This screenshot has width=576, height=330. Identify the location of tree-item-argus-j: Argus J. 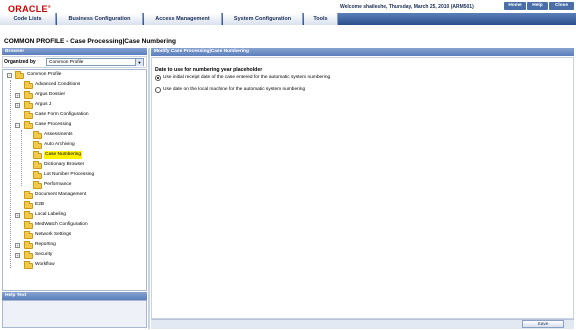
(43, 105).